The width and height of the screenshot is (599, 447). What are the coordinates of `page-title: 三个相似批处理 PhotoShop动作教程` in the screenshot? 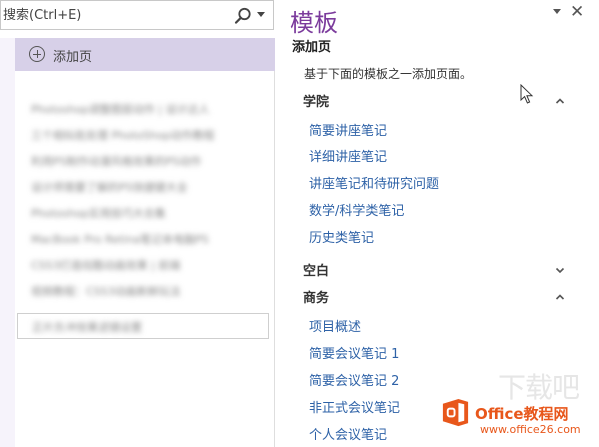 It's located at (123, 135).